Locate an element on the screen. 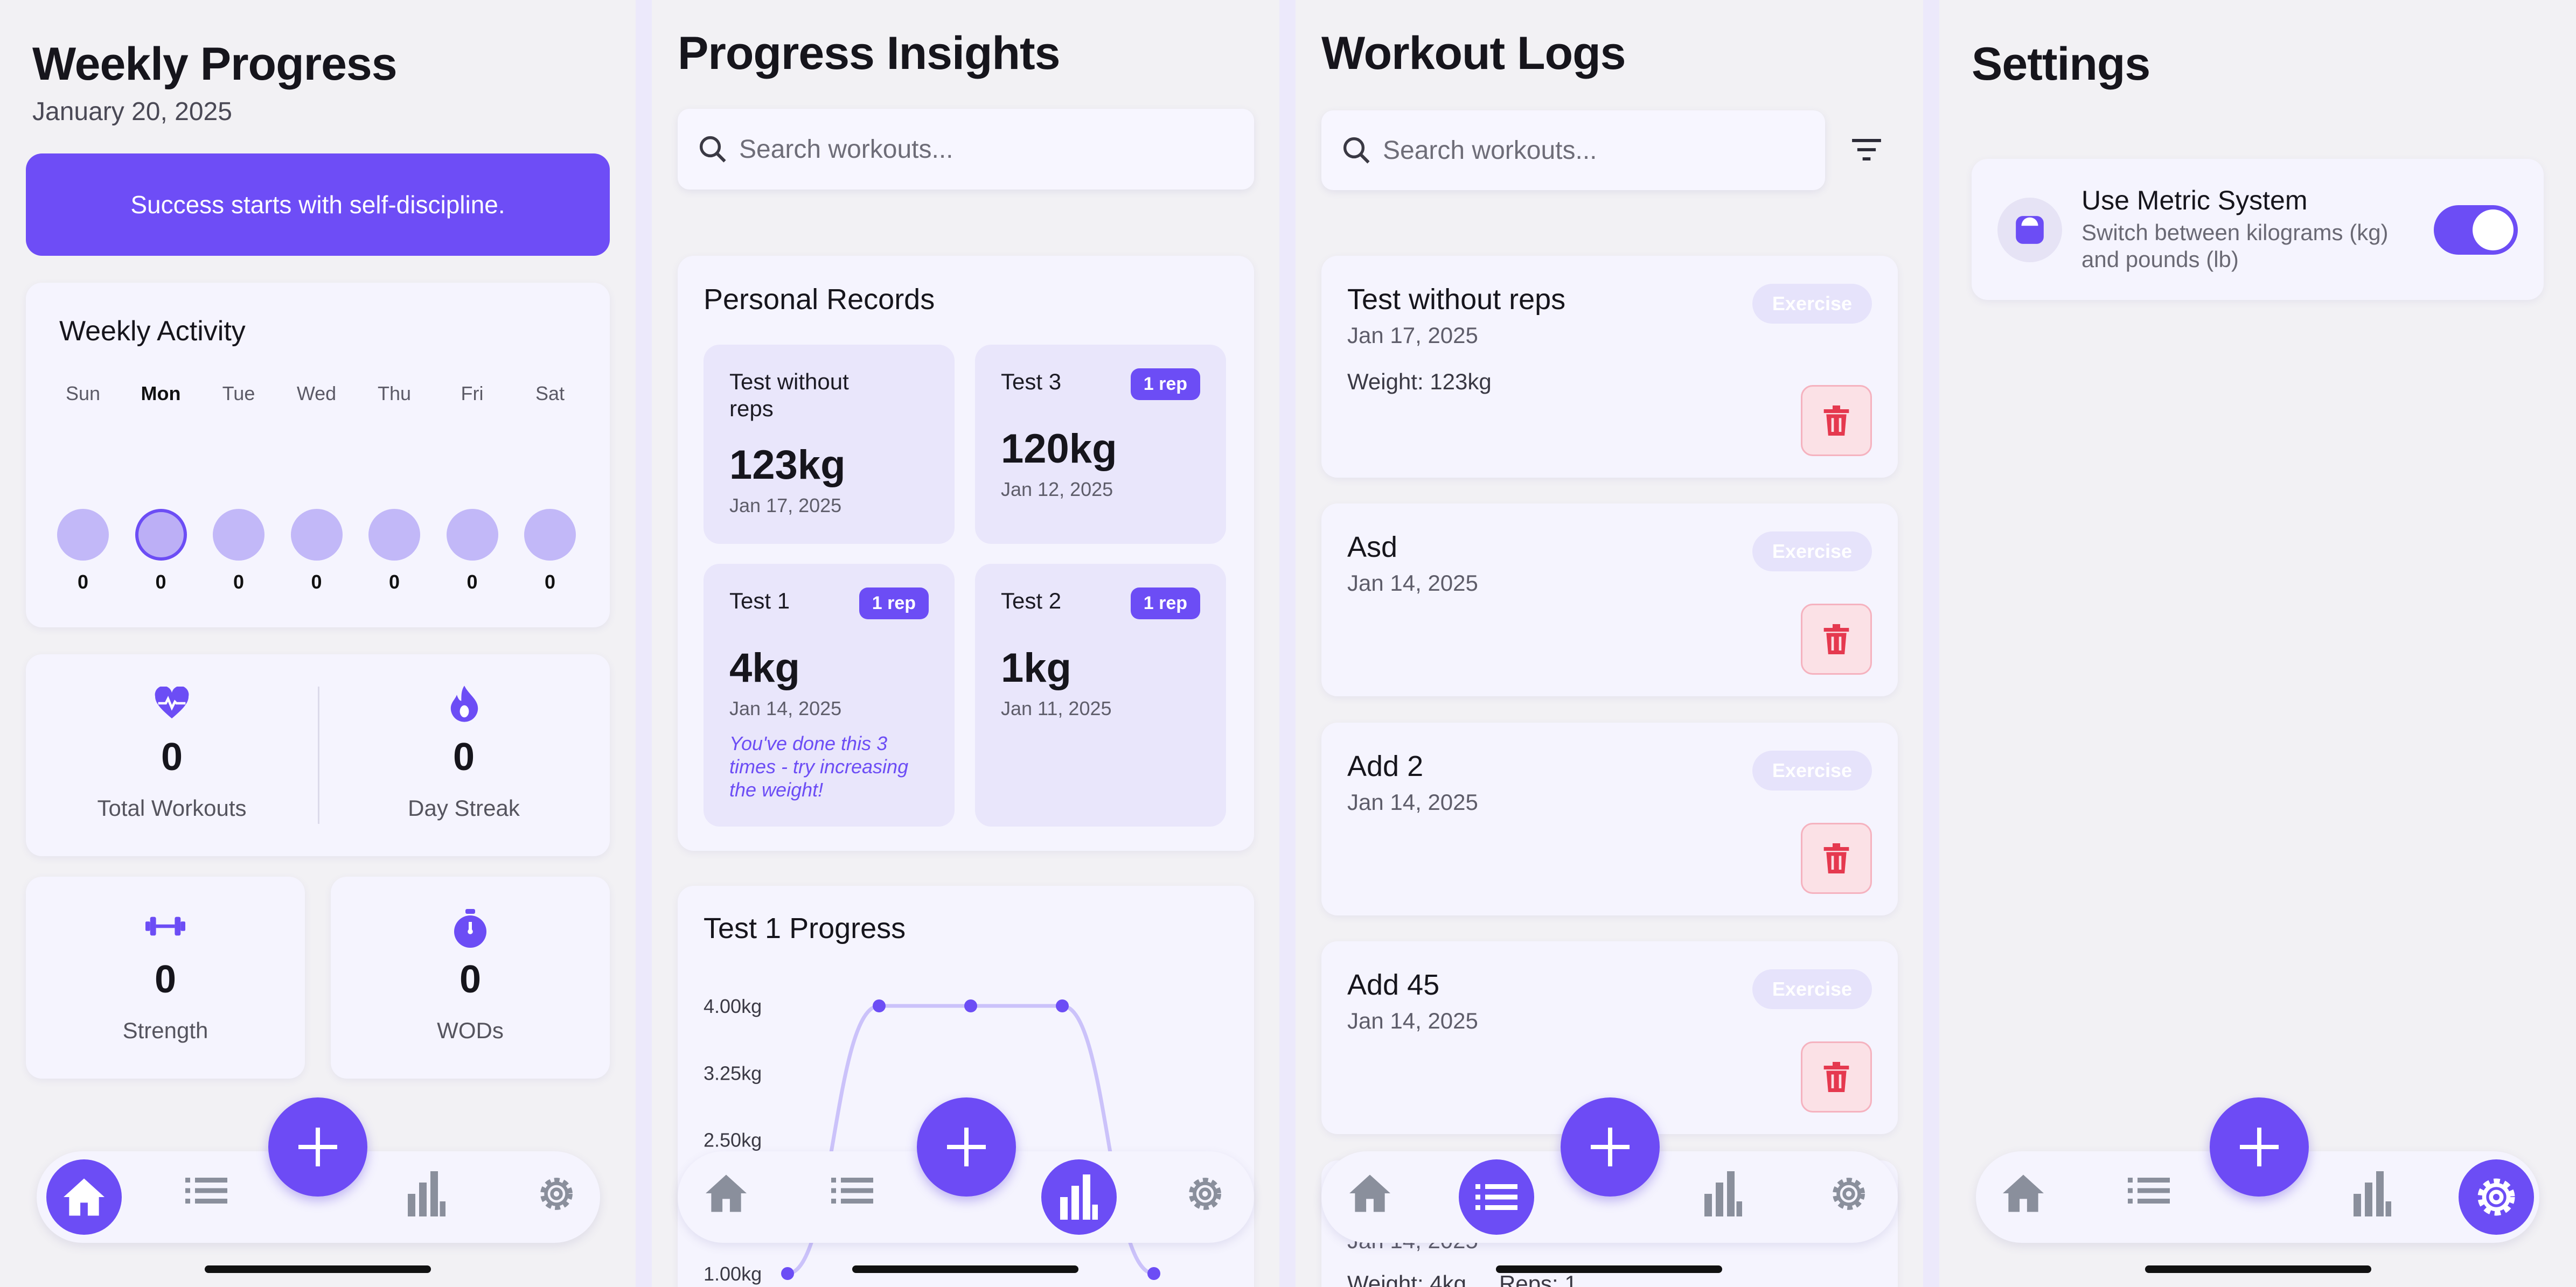  stats-card: 0 Total Workouts 0 Day Streak is located at coordinates (318, 755).